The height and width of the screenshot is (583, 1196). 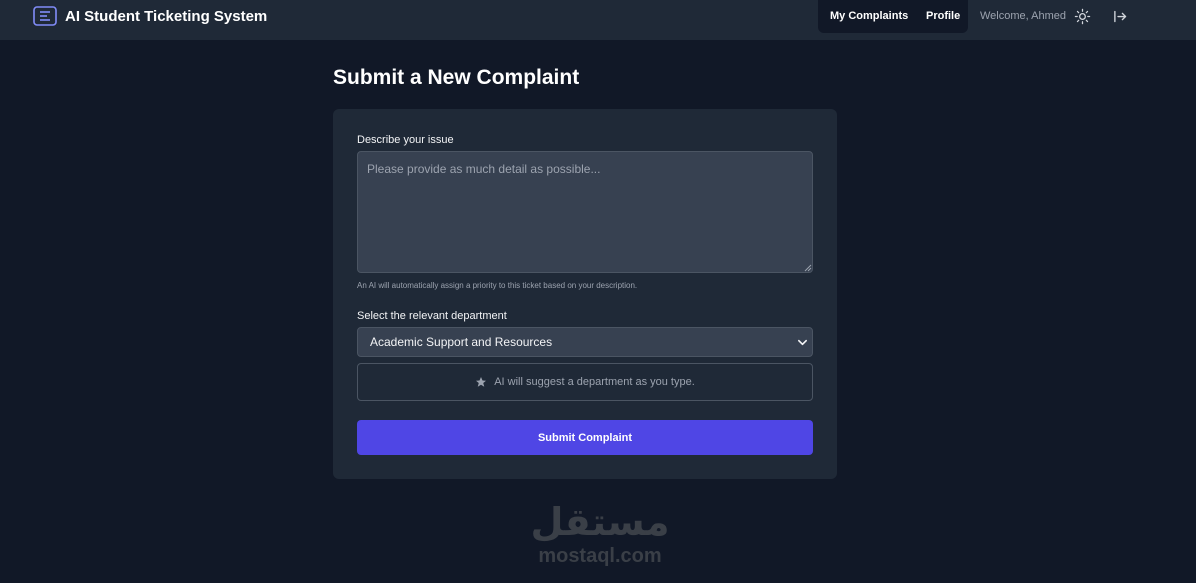 I want to click on watermark-latin: mostaql.com, so click(x=600, y=556).